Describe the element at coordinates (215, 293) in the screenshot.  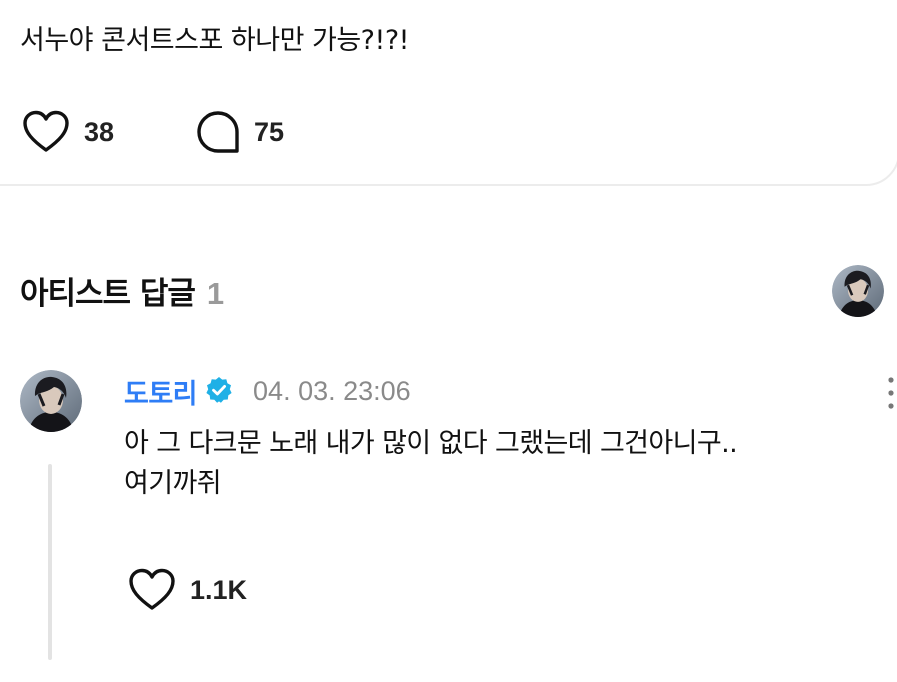
I see `reply-count: 1` at that location.